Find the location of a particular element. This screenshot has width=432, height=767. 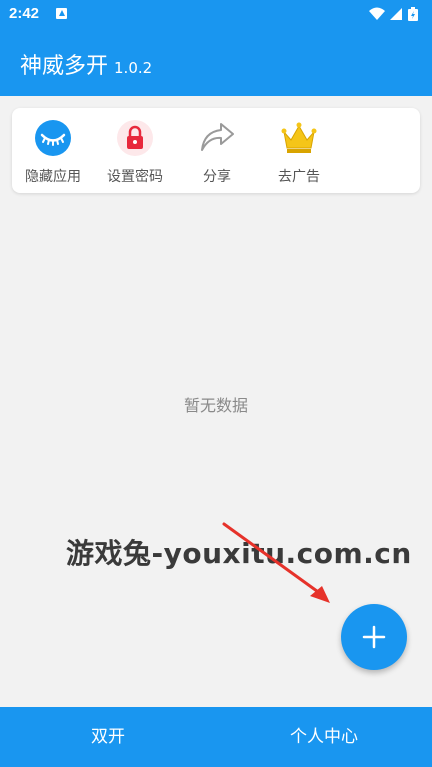

plus-icon is located at coordinates (374, 637).